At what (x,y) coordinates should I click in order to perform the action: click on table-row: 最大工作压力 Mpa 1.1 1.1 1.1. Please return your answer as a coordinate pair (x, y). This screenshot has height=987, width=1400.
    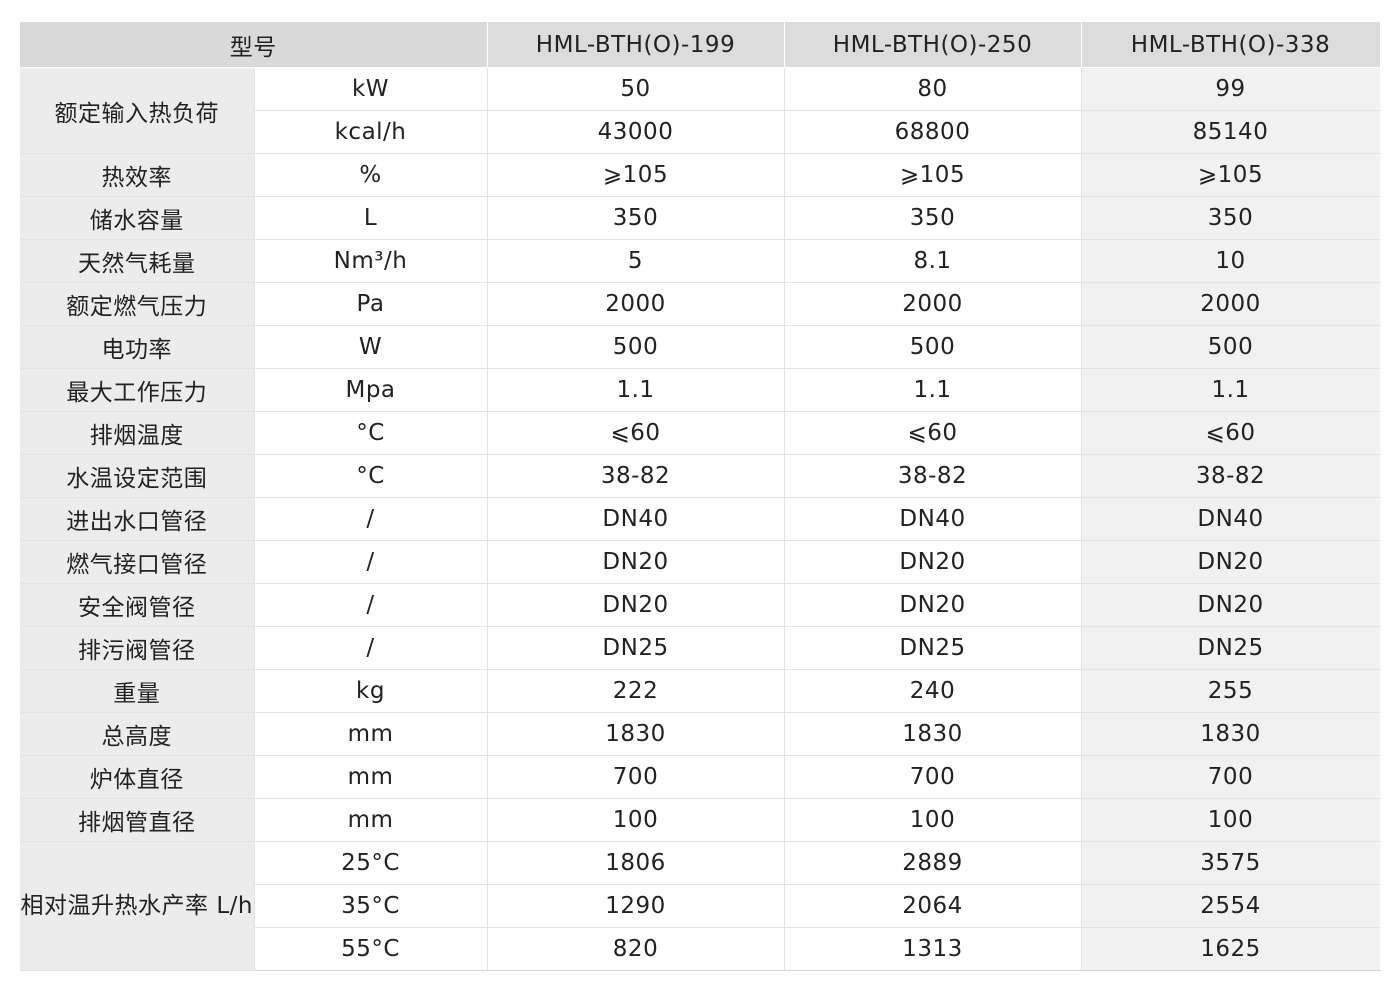
    Looking at the image, I should click on (700, 390).